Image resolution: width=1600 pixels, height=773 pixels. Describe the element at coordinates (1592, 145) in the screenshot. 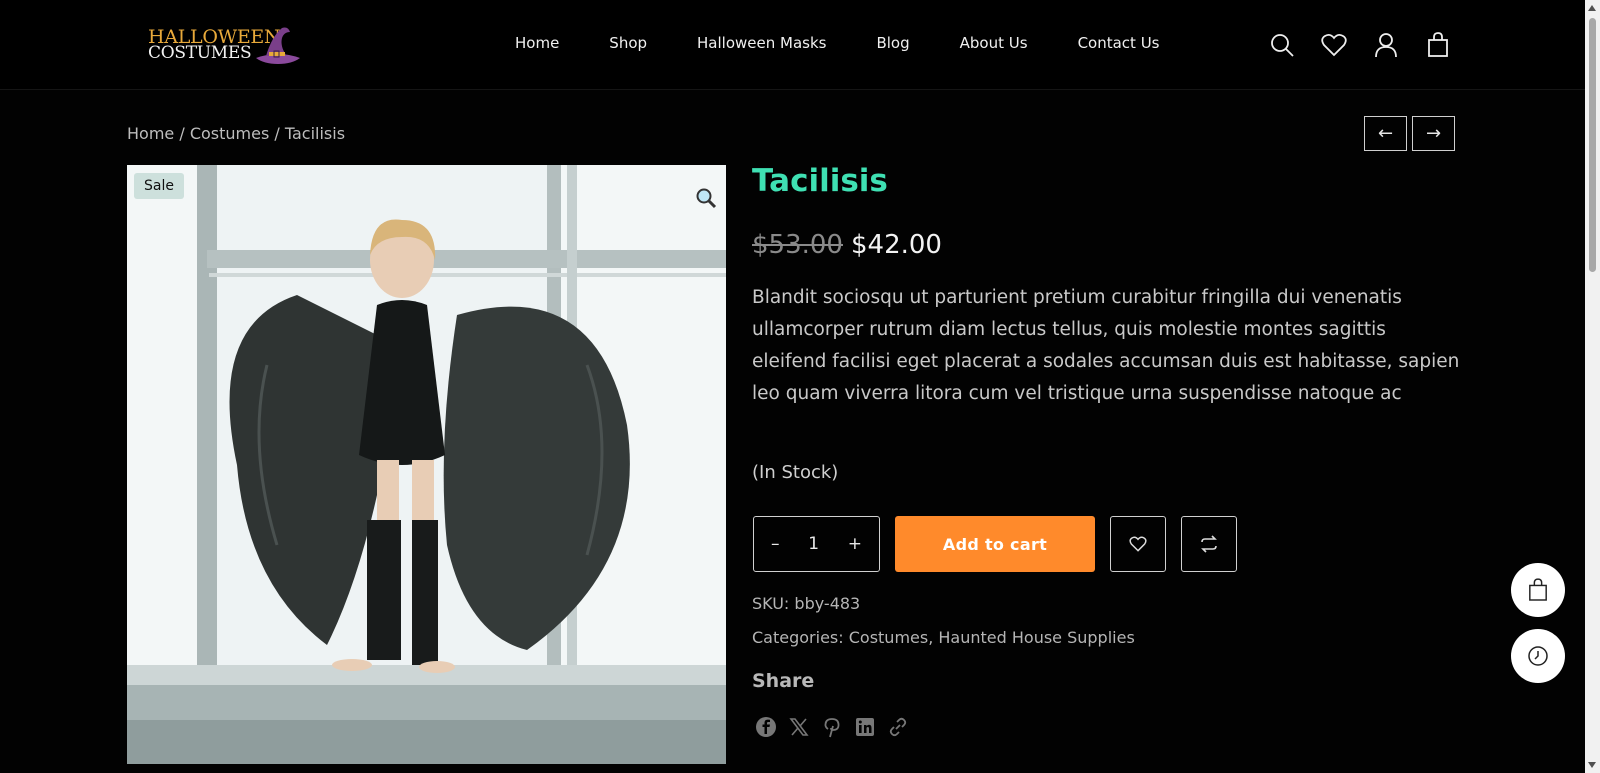

I see `scrollbar-thumb` at that location.